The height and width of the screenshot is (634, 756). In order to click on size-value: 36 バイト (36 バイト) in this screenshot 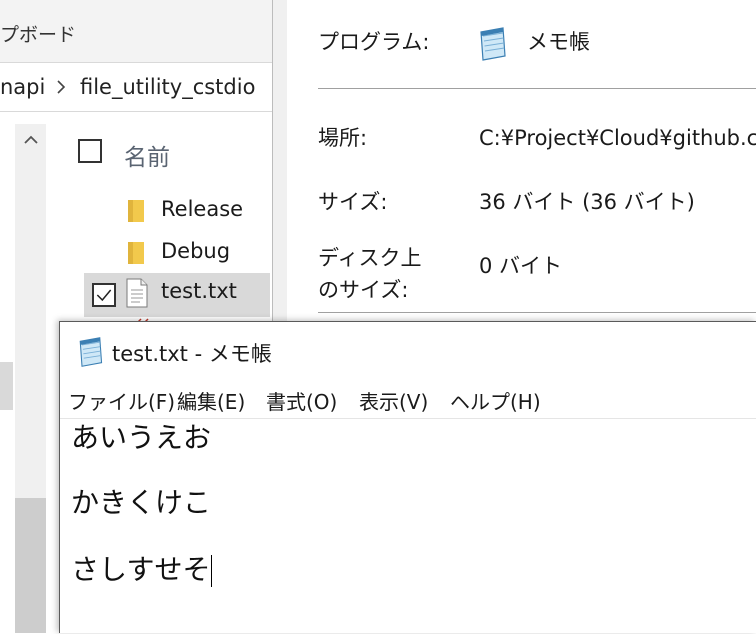, I will do `click(587, 202)`.